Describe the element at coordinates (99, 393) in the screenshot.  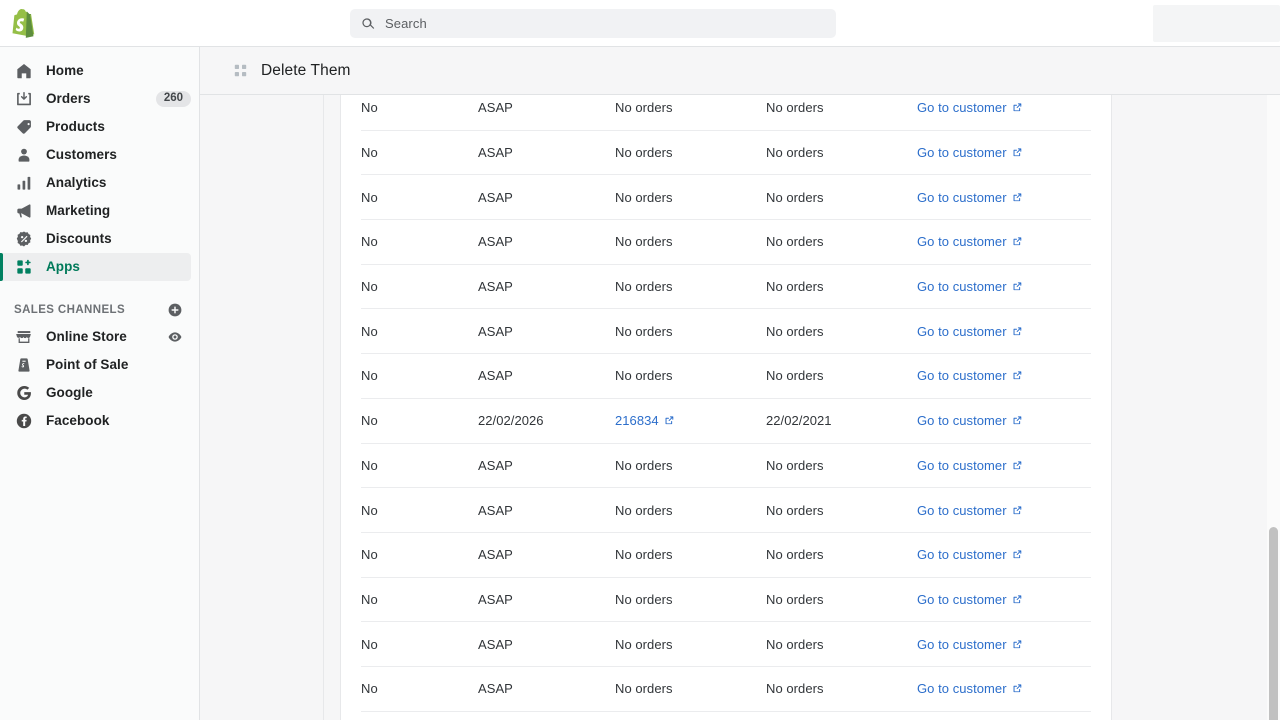
I see `sidebar-item-google: Google` at that location.